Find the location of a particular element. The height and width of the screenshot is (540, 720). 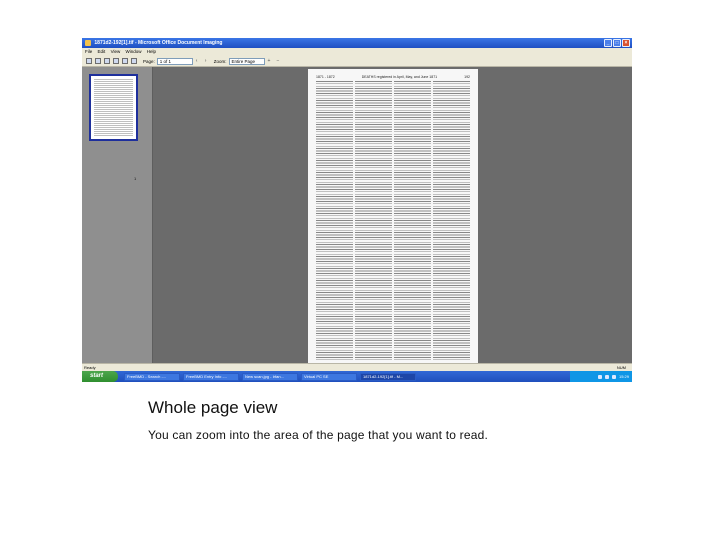

save-icon is located at coordinates (98, 61).